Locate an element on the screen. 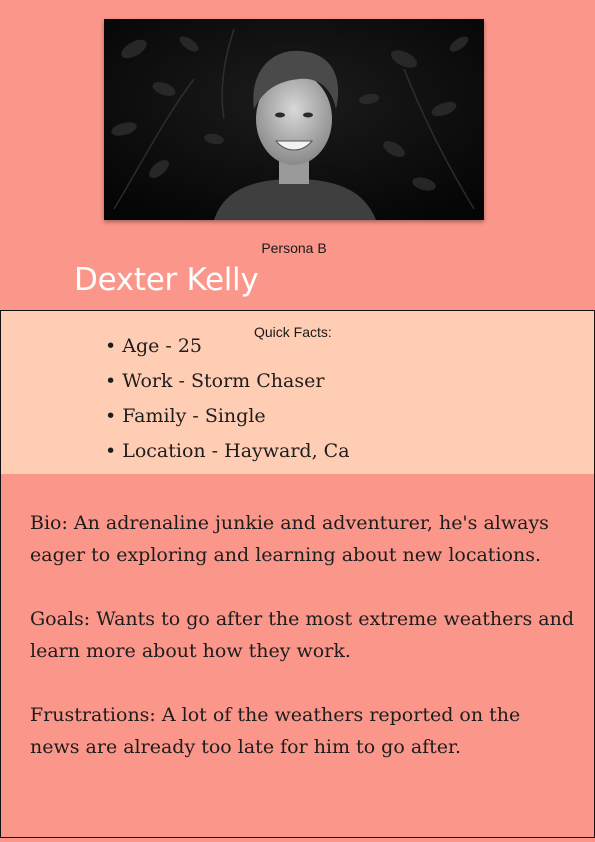 Image resolution: width=595 pixels, height=842 pixels. persona-label: Persona B is located at coordinates (294, 248).